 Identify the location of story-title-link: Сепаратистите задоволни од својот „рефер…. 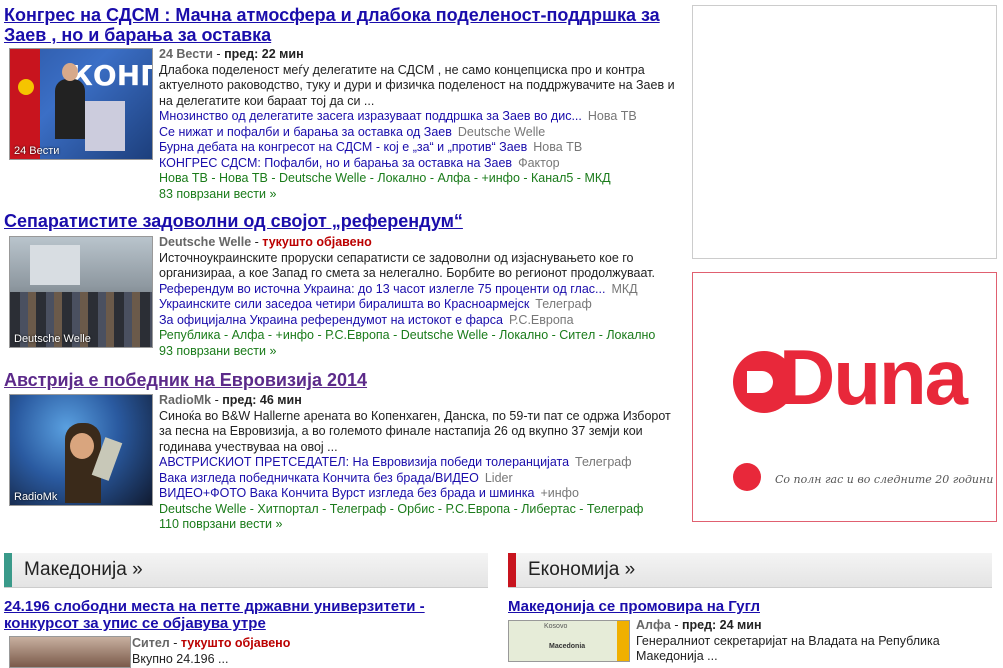
(233, 221).